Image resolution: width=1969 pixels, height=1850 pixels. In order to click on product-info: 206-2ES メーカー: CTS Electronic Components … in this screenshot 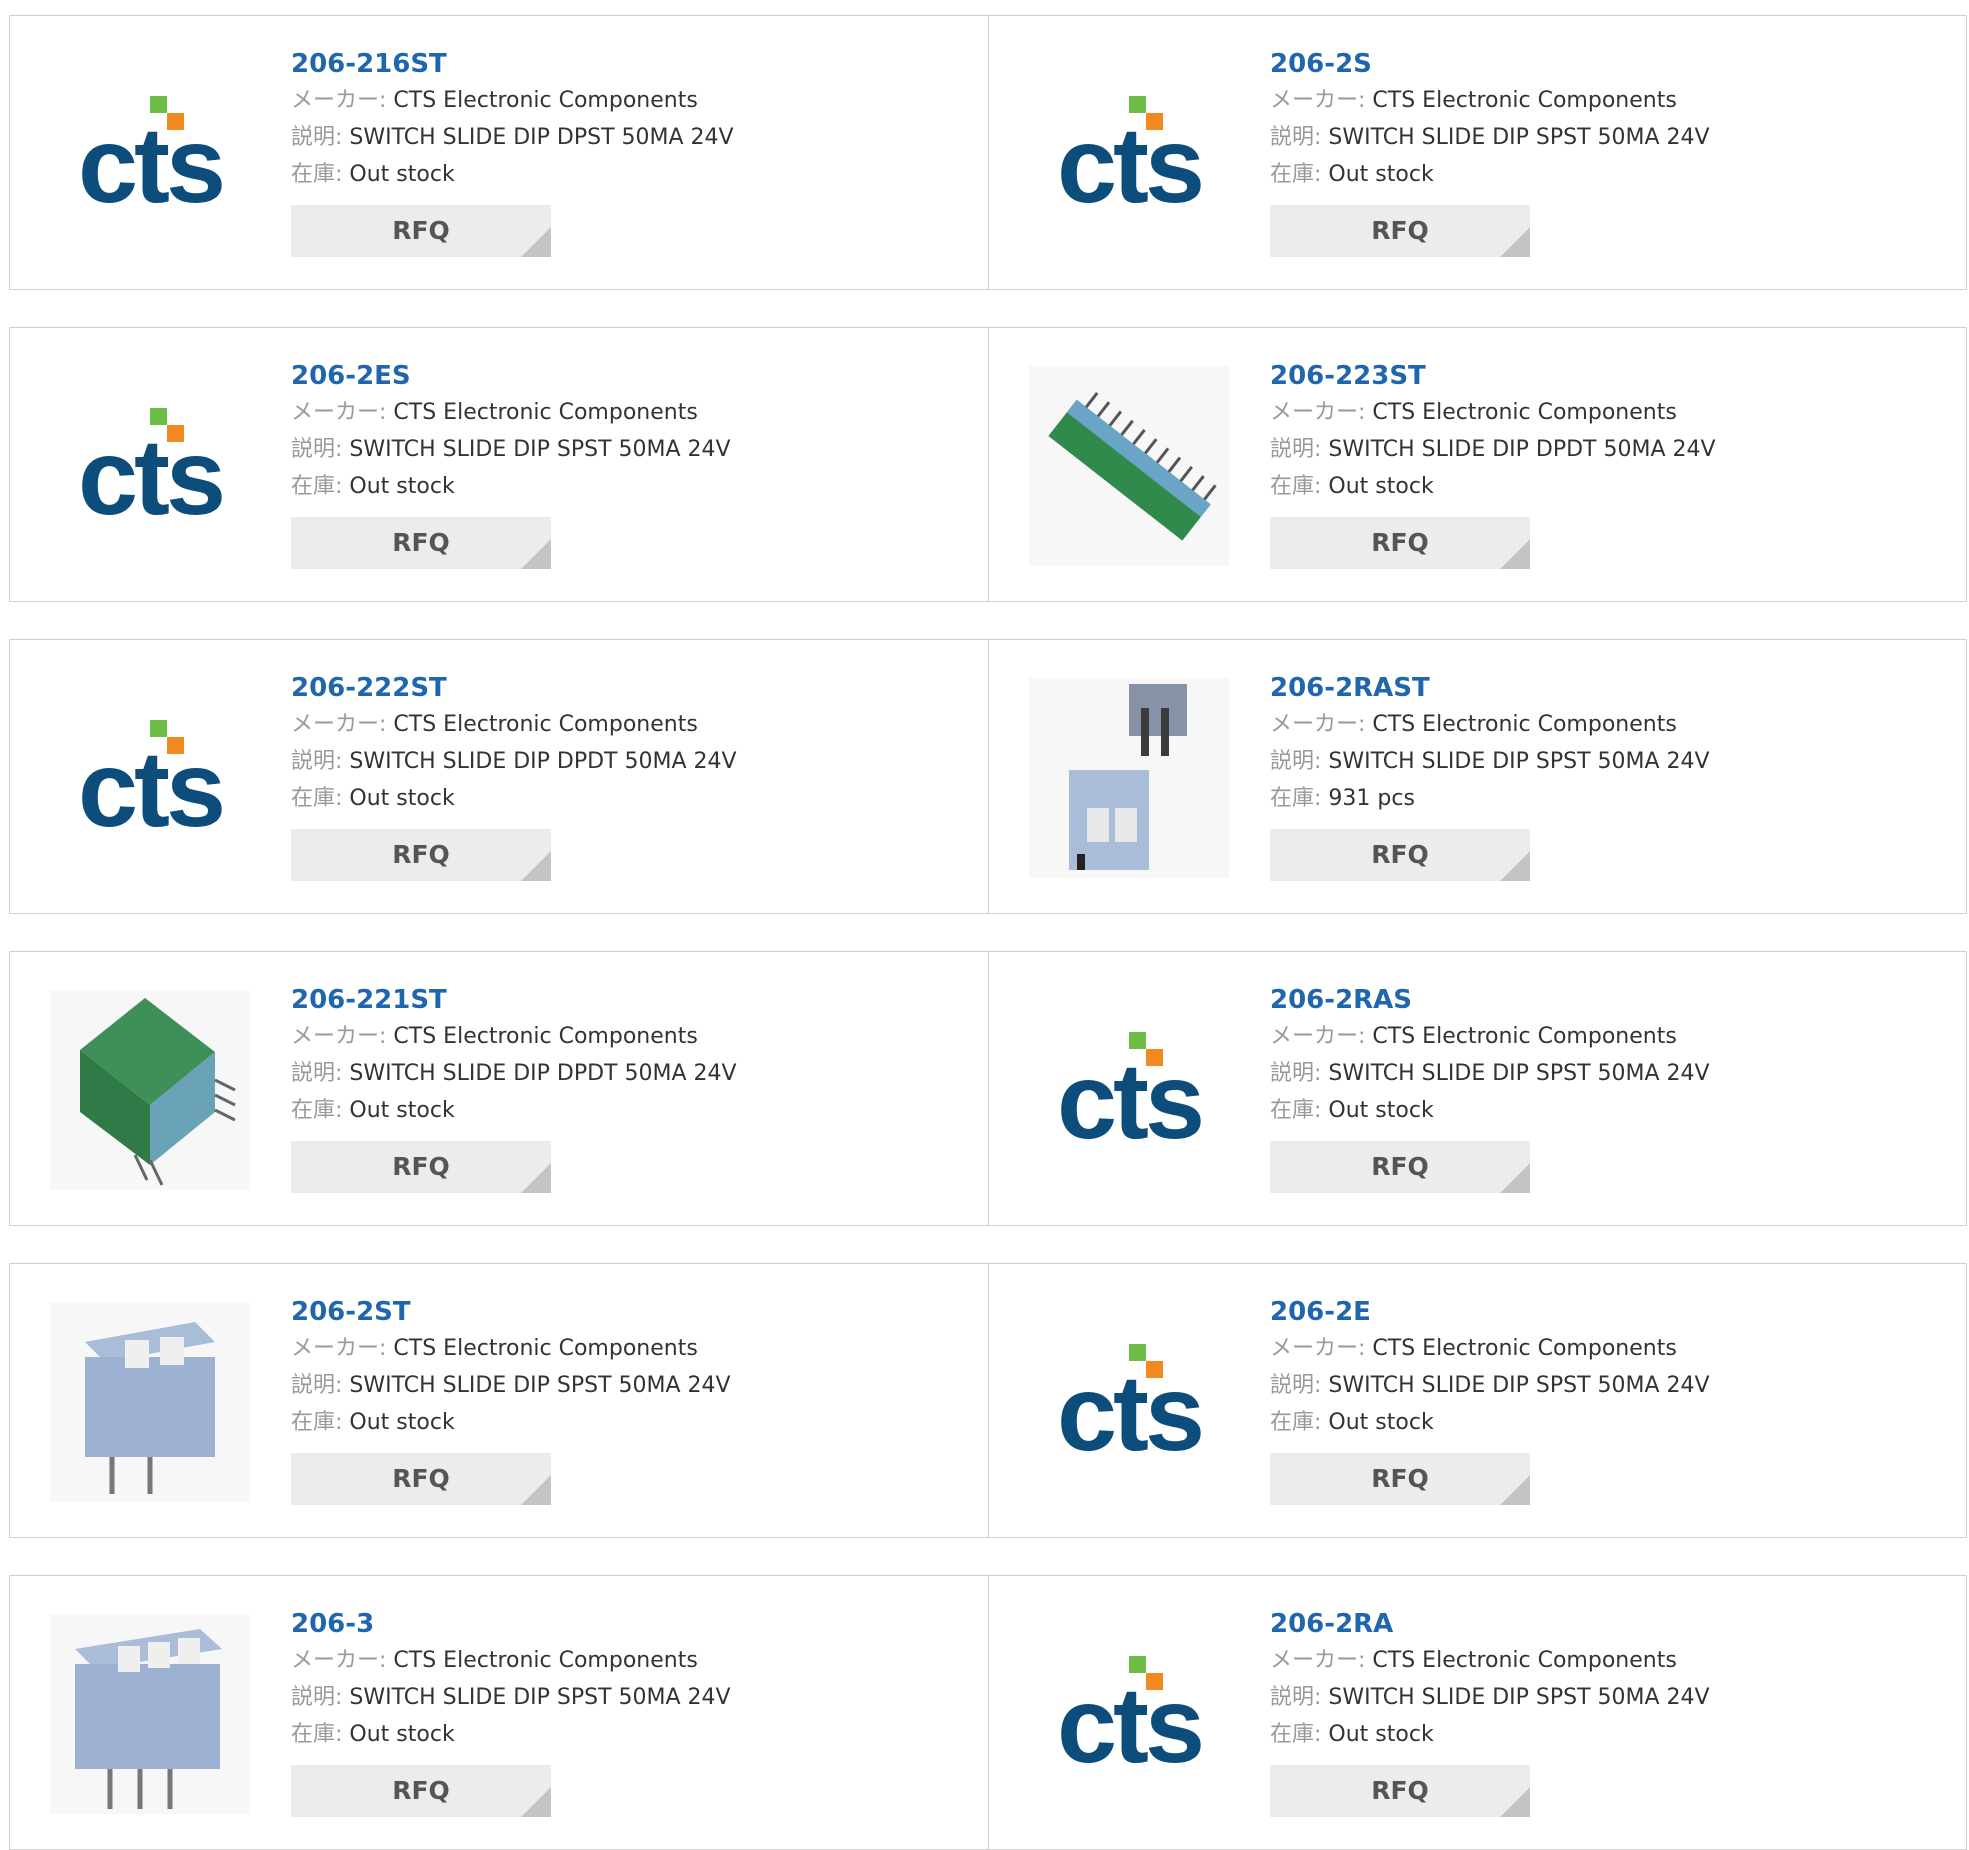, I will do `click(511, 463)`.